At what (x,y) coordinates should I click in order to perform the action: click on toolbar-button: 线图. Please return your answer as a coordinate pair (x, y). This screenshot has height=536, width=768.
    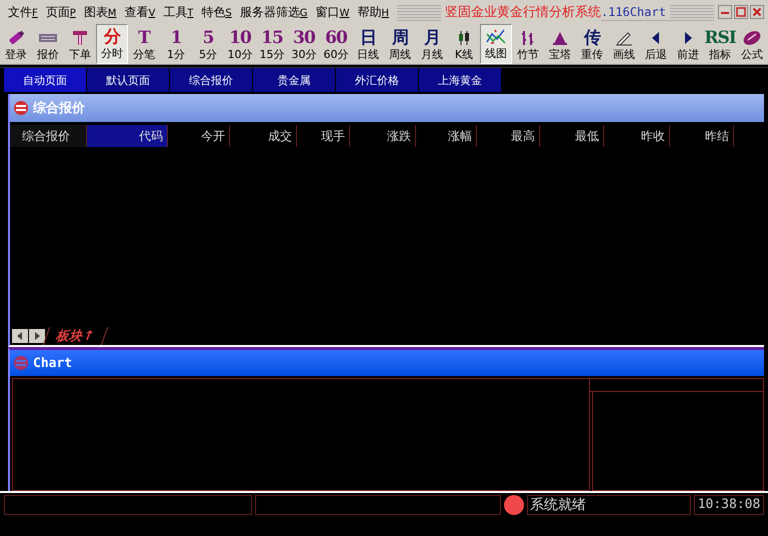
    Looking at the image, I should click on (496, 44).